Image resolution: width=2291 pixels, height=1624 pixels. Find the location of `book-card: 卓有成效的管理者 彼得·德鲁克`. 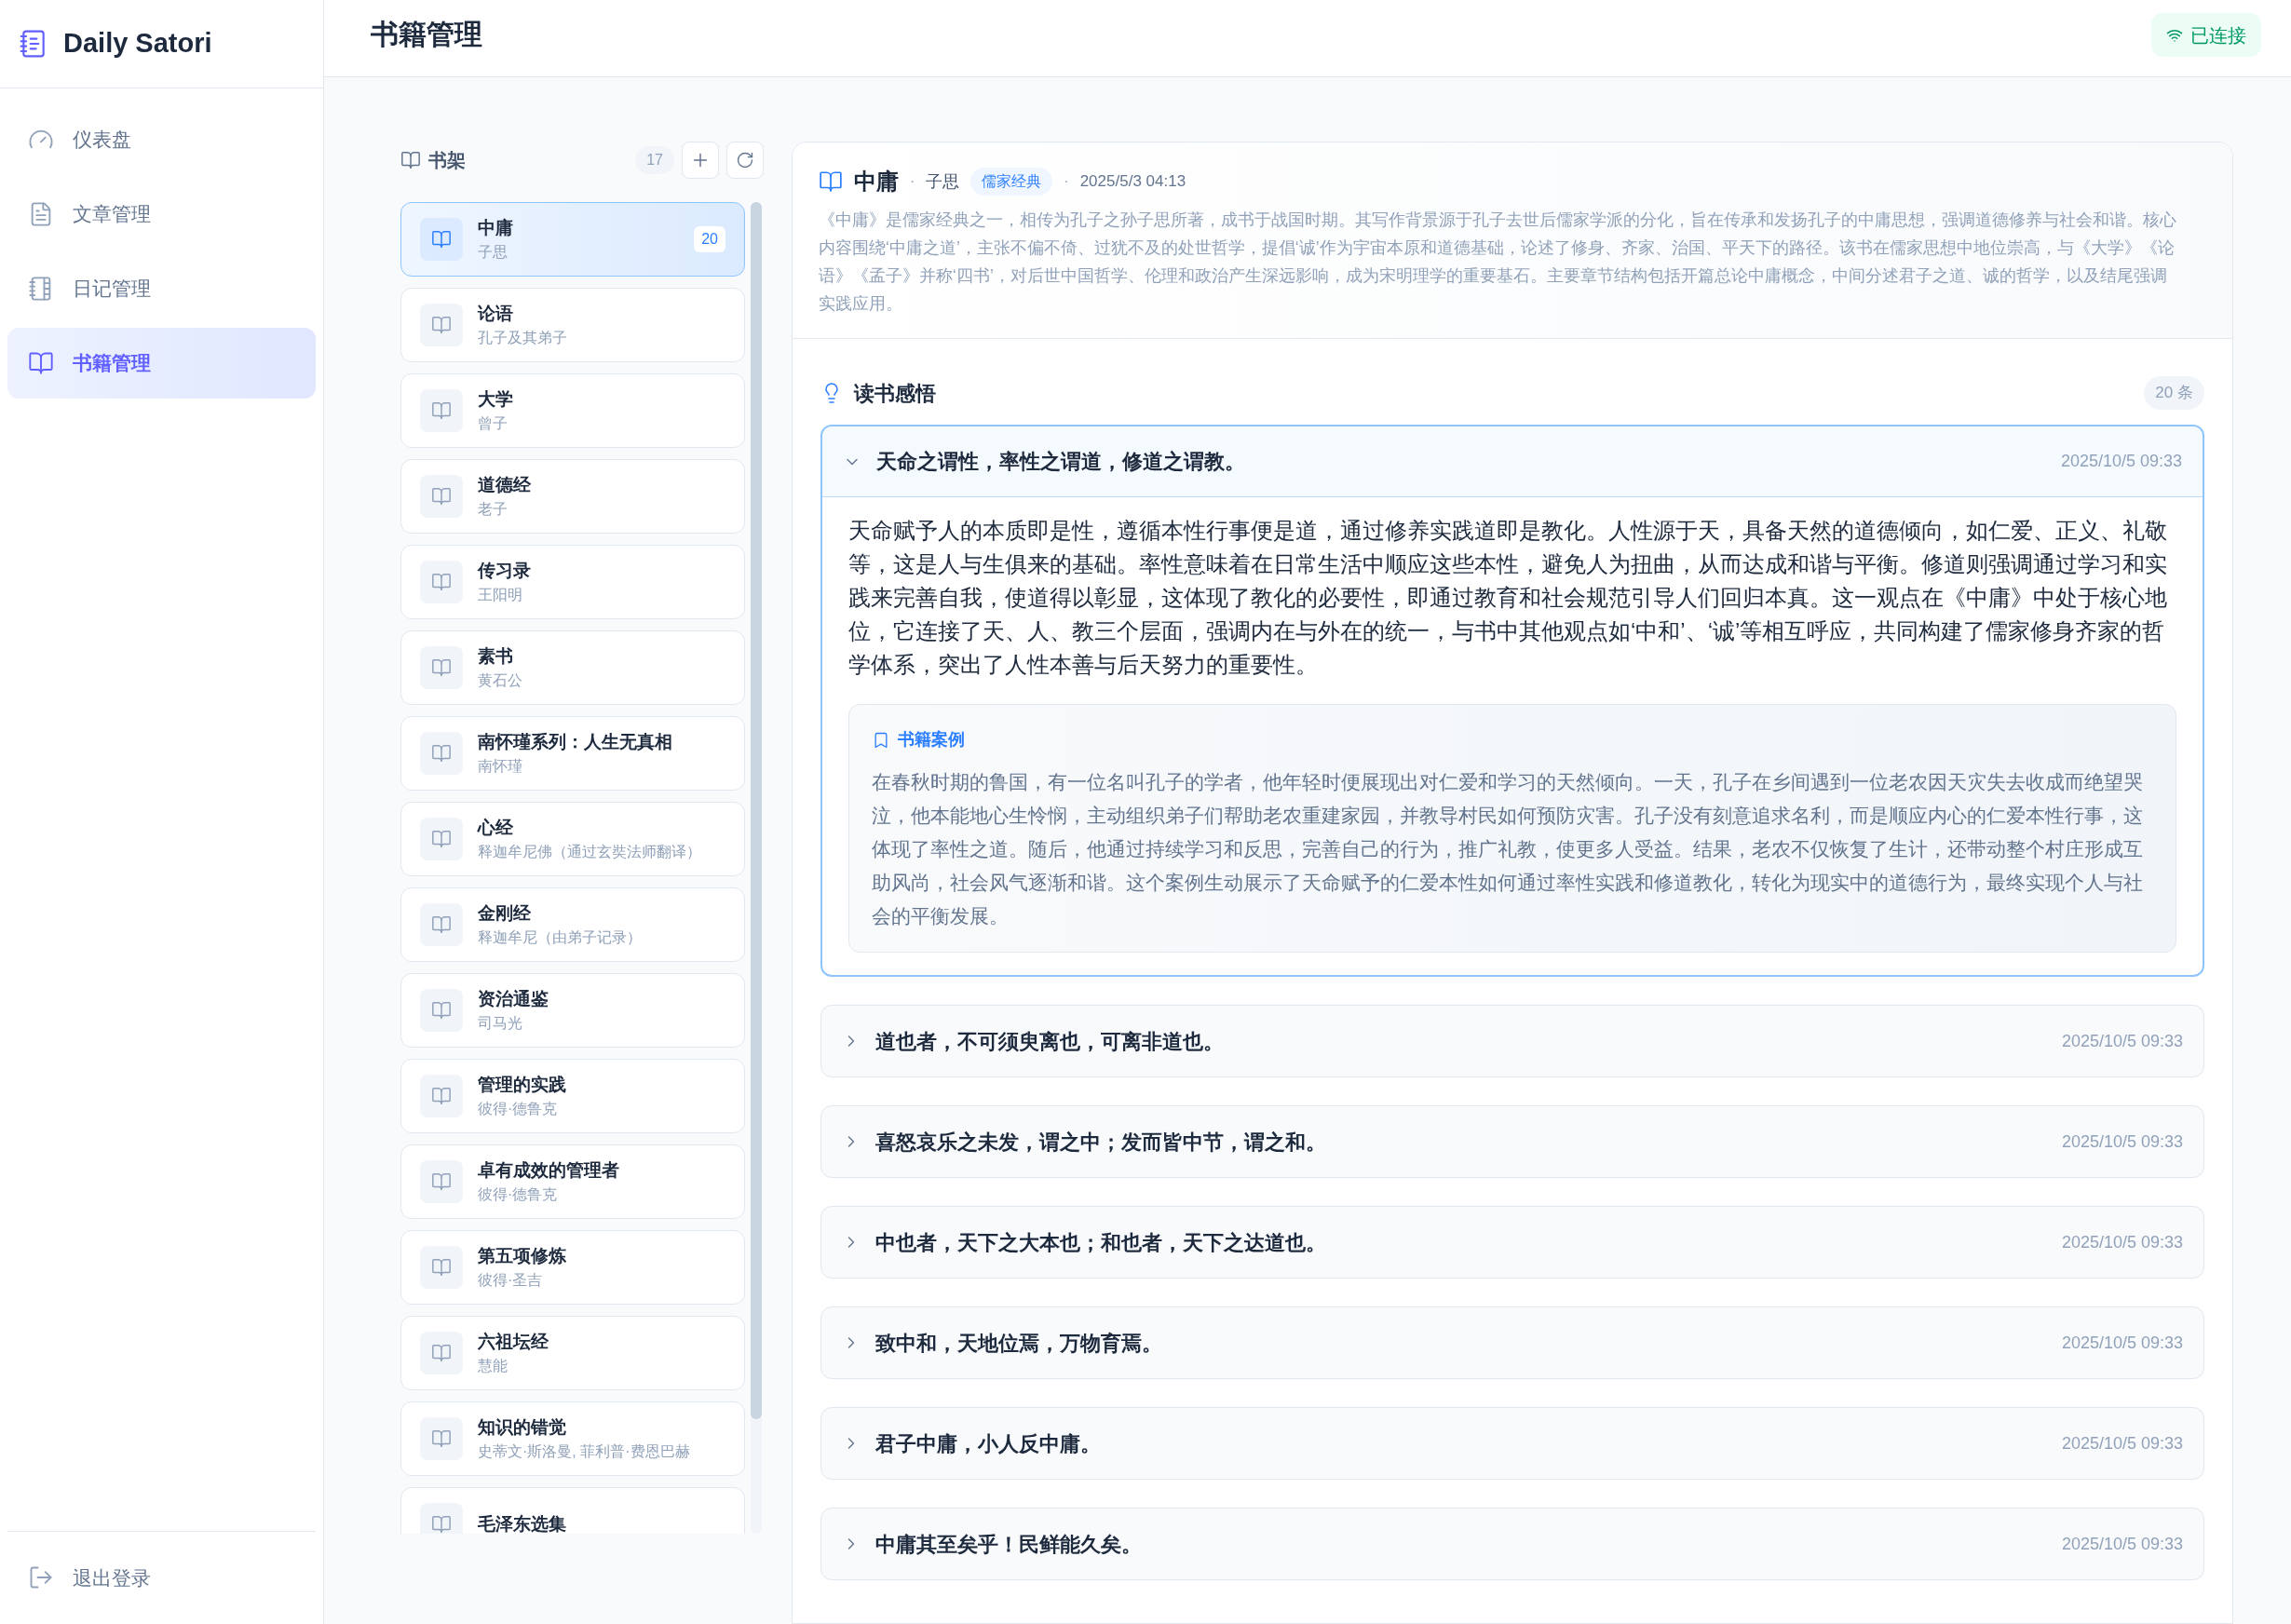

book-card: 卓有成效的管理者 彼得·德鲁克 is located at coordinates (572, 1181).